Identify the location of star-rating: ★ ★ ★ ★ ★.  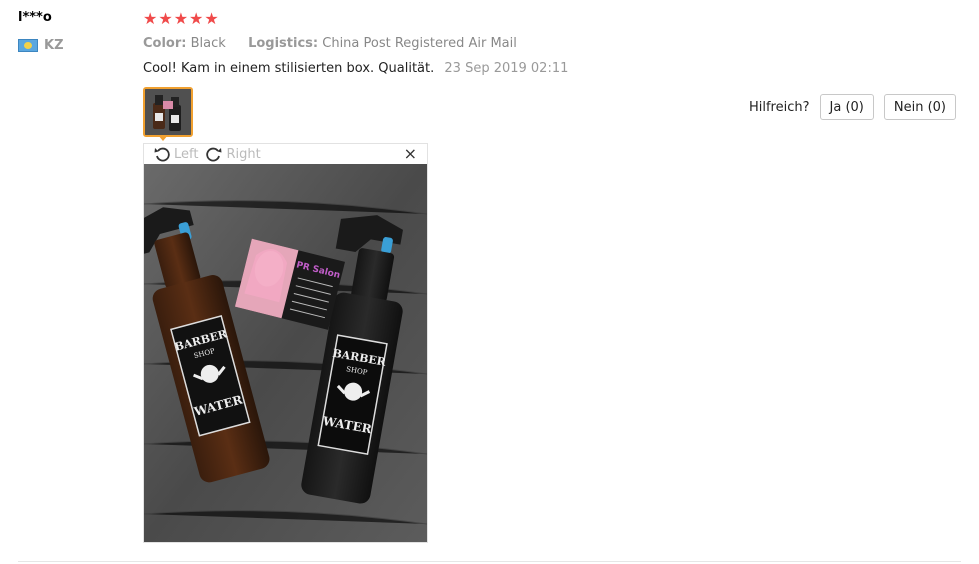
(181, 19).